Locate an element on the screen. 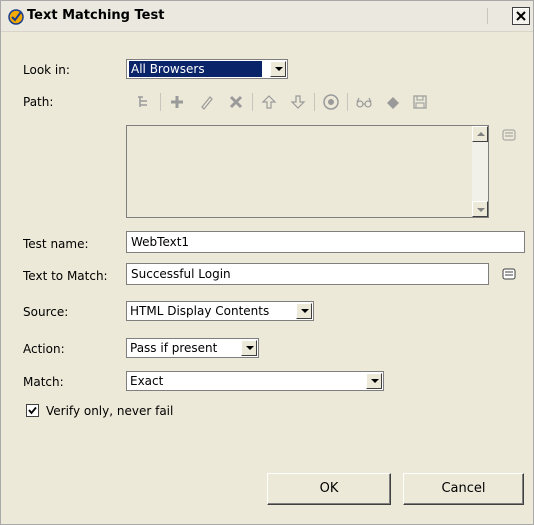 This screenshot has height=525, width=534. checkmark-icon is located at coordinates (32, 410).